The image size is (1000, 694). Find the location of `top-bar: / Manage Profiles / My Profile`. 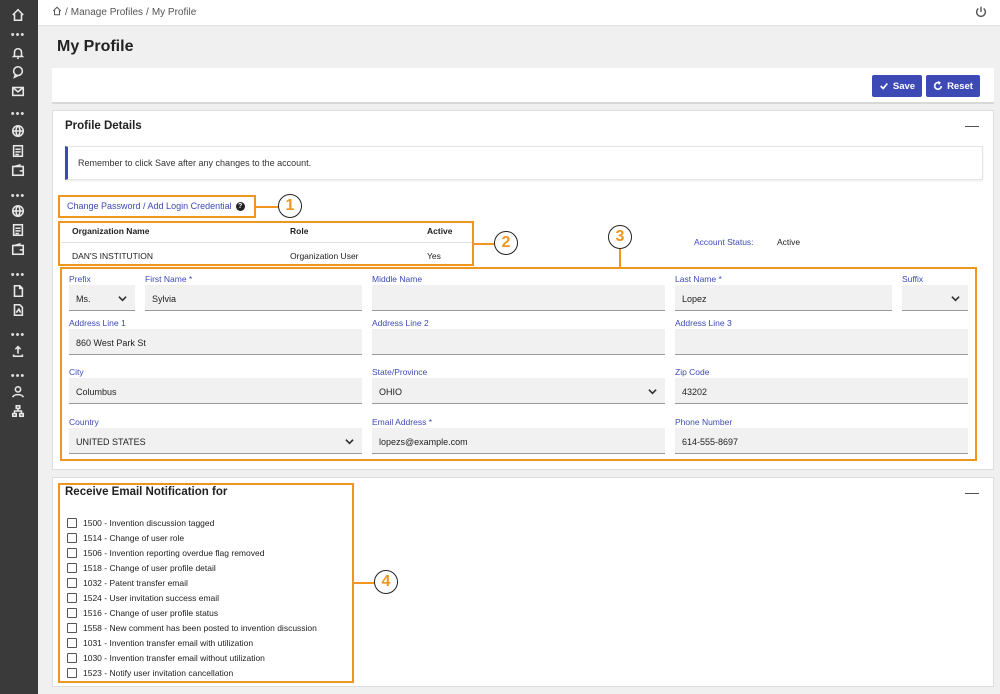

top-bar: / Manage Profiles / My Profile is located at coordinates (519, 13).